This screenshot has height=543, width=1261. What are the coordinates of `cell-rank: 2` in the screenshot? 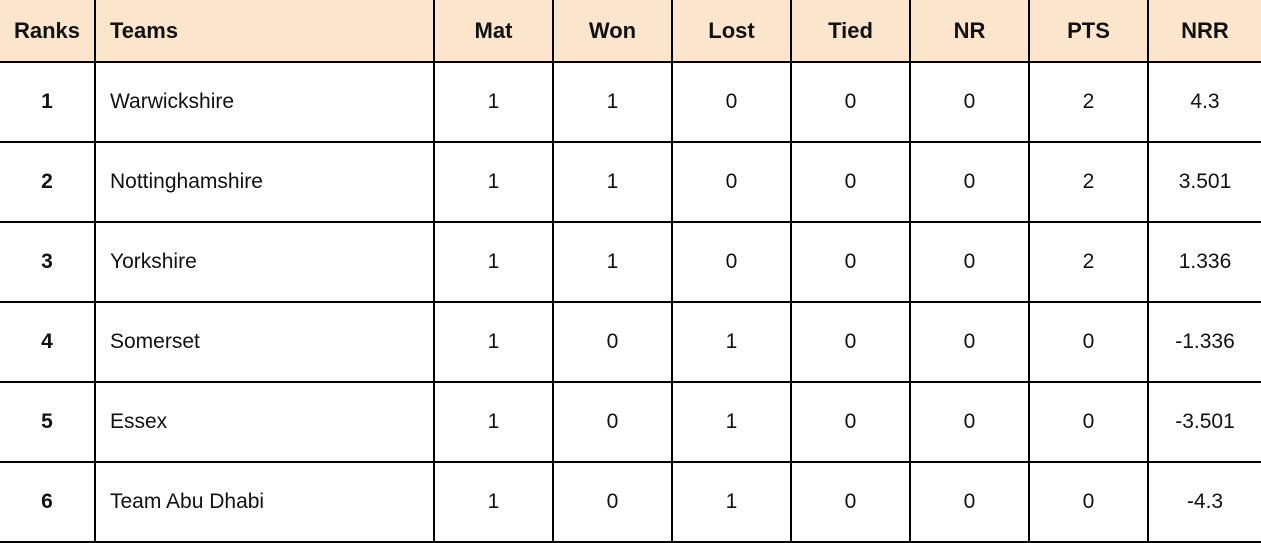 It's located at (48, 182).